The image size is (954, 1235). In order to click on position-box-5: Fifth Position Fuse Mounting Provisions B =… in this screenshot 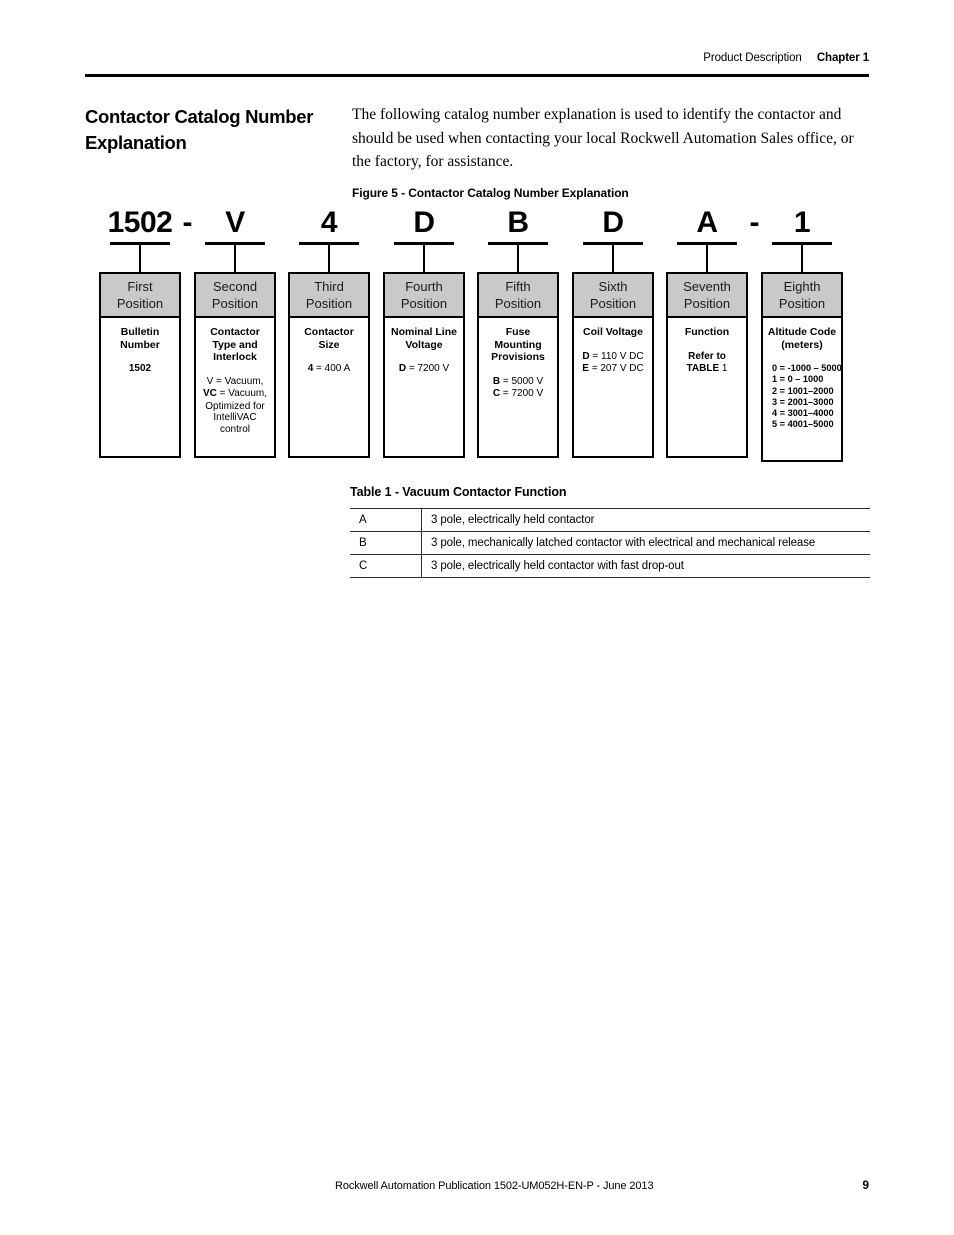, I will do `click(518, 365)`.